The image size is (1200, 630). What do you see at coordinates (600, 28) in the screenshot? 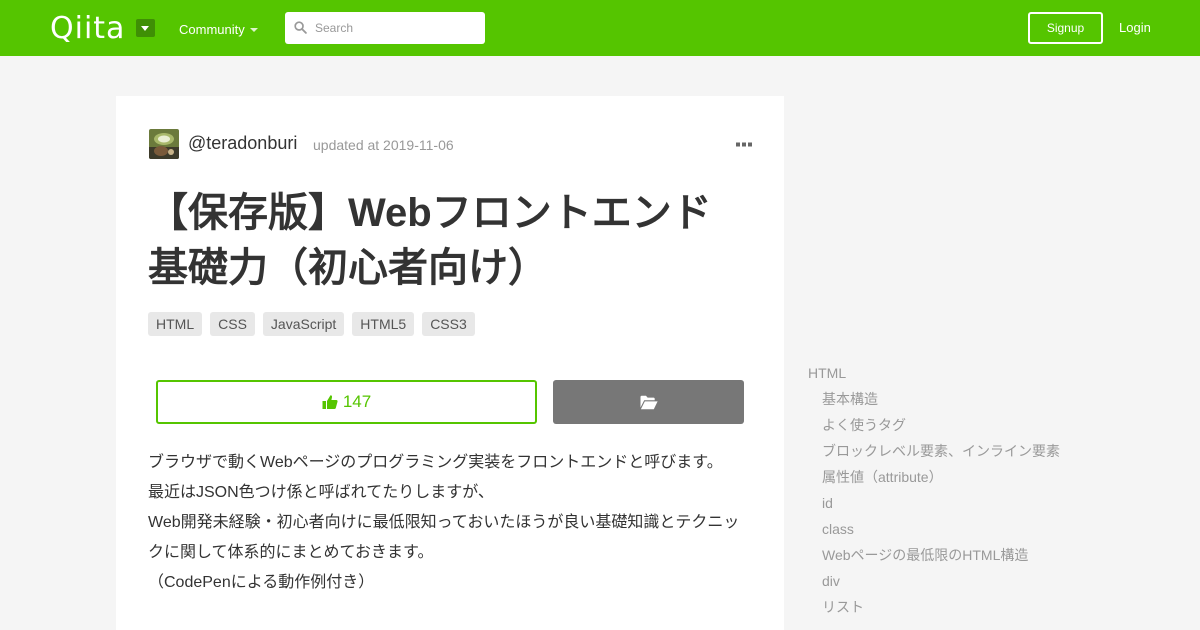
I see `global-header: Qiita Community Signup Login` at bounding box center [600, 28].